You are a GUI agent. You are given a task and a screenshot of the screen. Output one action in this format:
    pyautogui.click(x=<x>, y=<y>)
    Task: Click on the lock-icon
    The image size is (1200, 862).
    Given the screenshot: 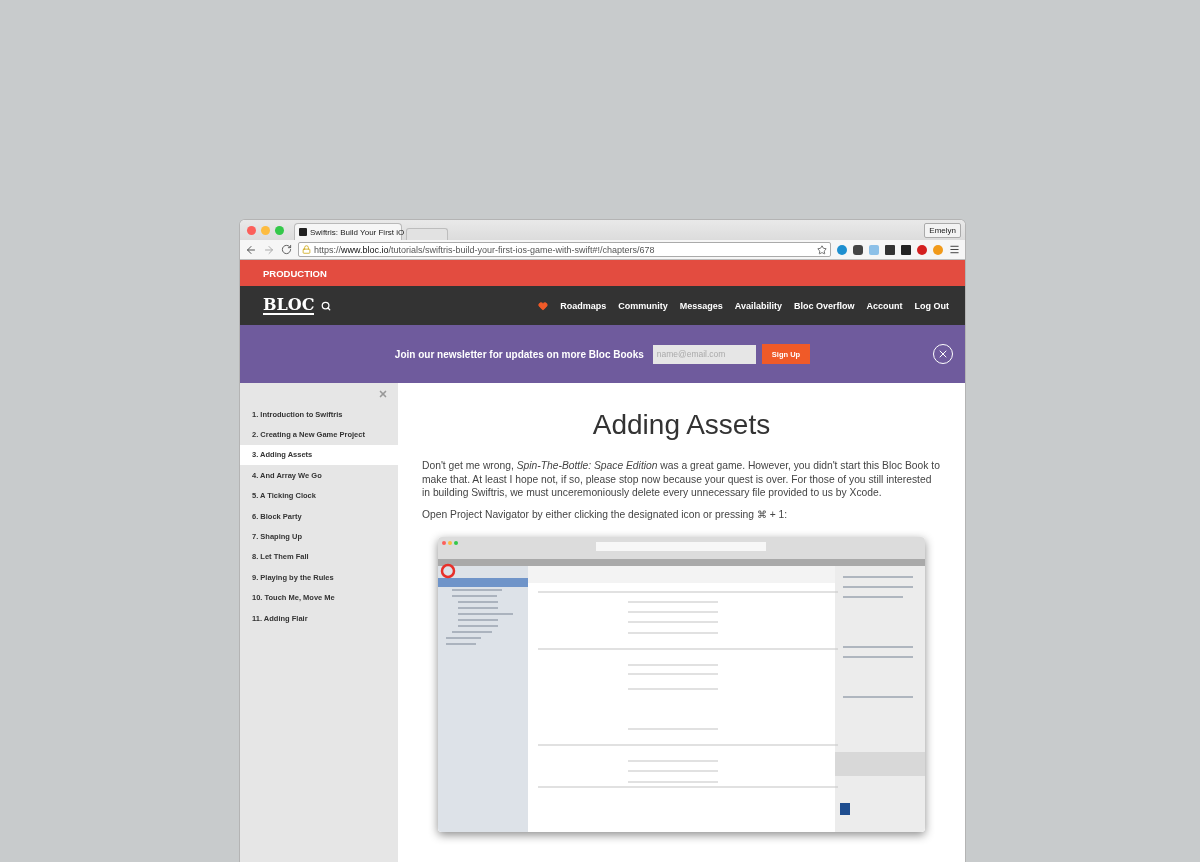 What is the action you would take?
    pyautogui.click(x=306, y=249)
    